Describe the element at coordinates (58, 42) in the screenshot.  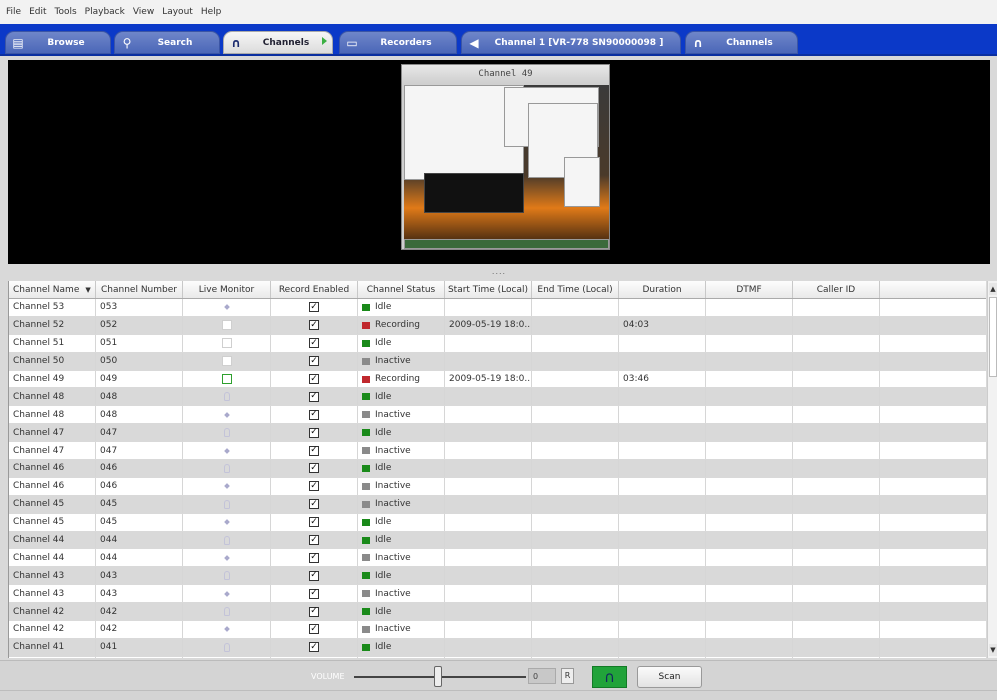
I see `tab-browse: ▤ Browse` at that location.